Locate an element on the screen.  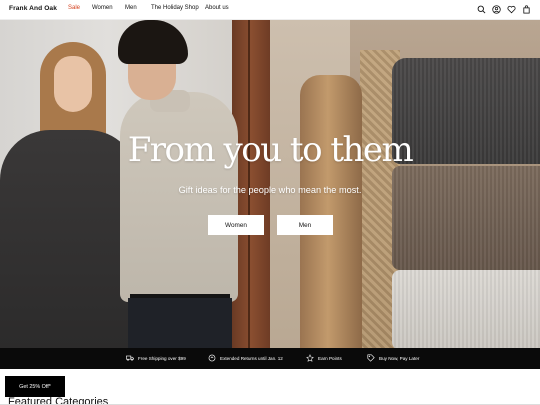
shop-women-button: Women is located at coordinates (236, 225).